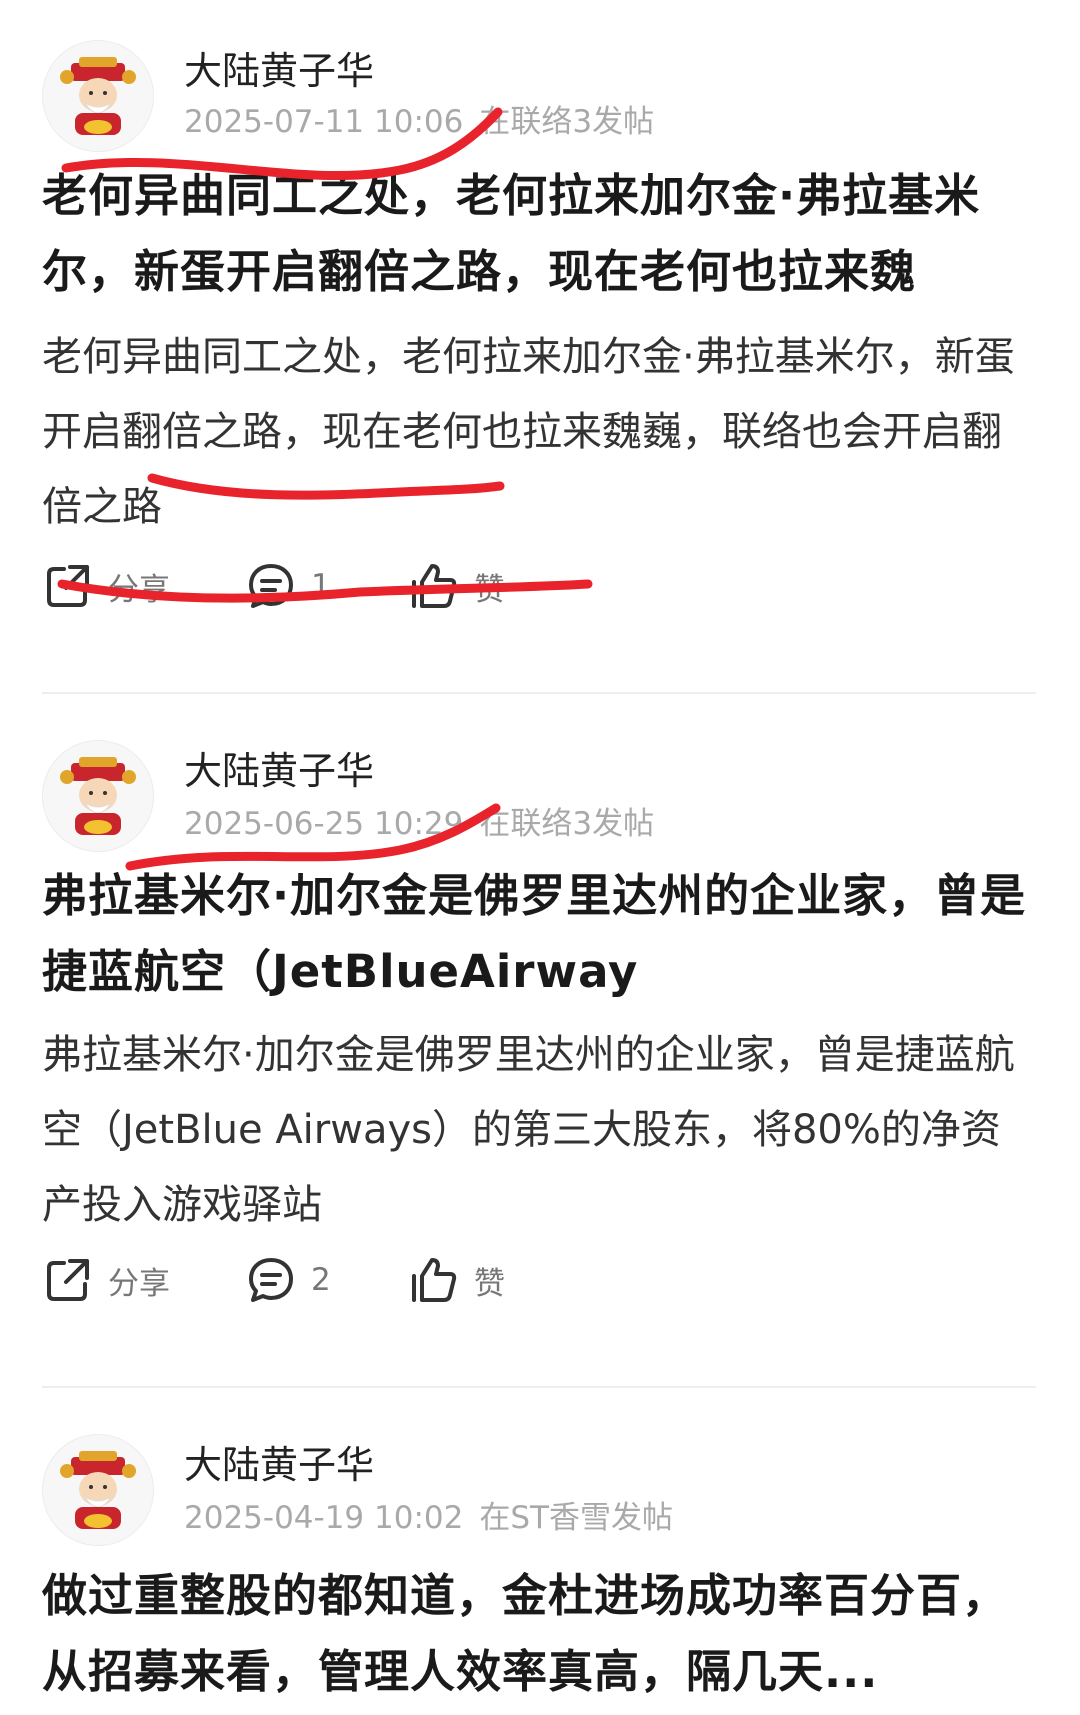 Image resolution: width=1080 pixels, height=1715 pixels. I want to click on comment-button: 1, so click(288, 586).